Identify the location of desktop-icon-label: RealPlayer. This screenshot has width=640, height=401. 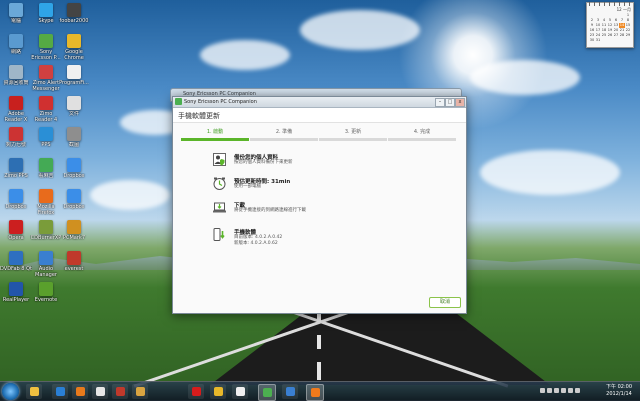
(16, 300).